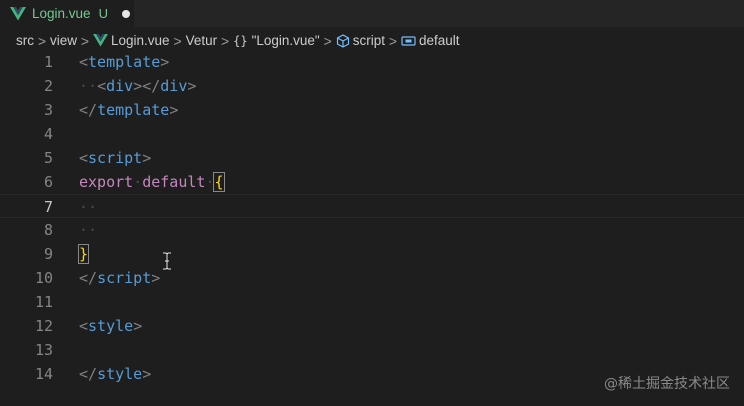 The image size is (744, 406). Describe the element at coordinates (372, 302) in the screenshot. I see `code-line: 11` at that location.